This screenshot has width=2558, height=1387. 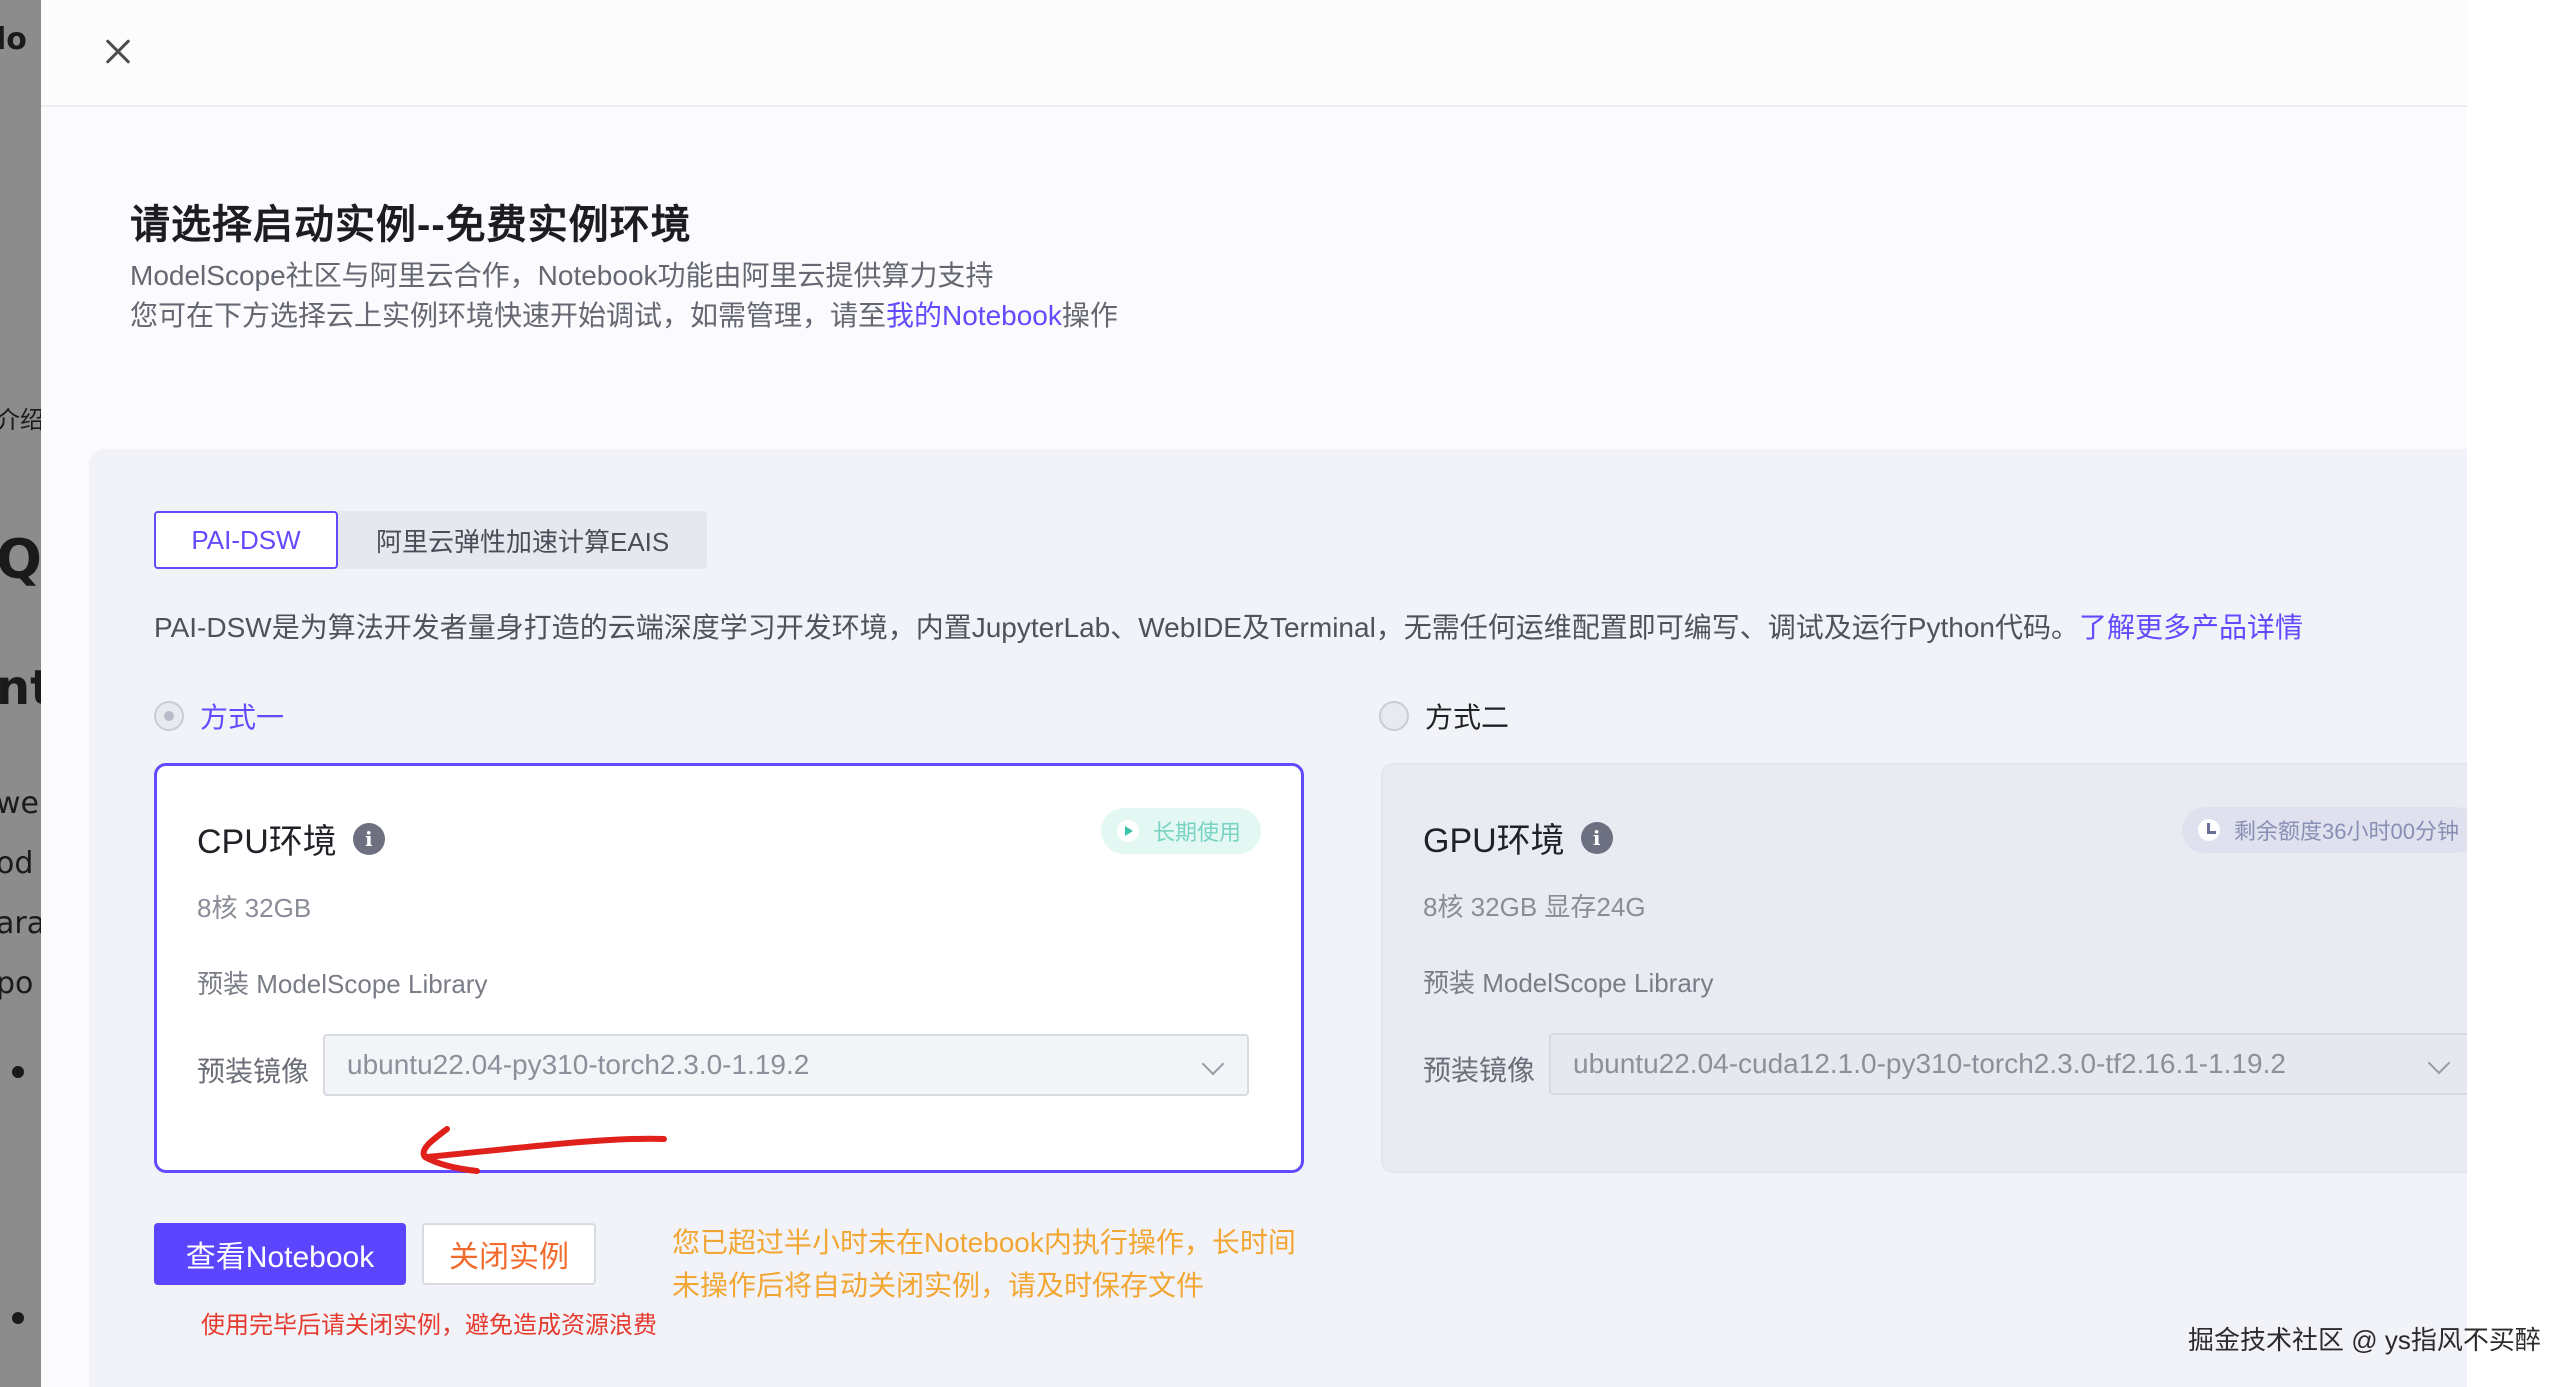 I want to click on drawer-header, so click(x=1254, y=53).